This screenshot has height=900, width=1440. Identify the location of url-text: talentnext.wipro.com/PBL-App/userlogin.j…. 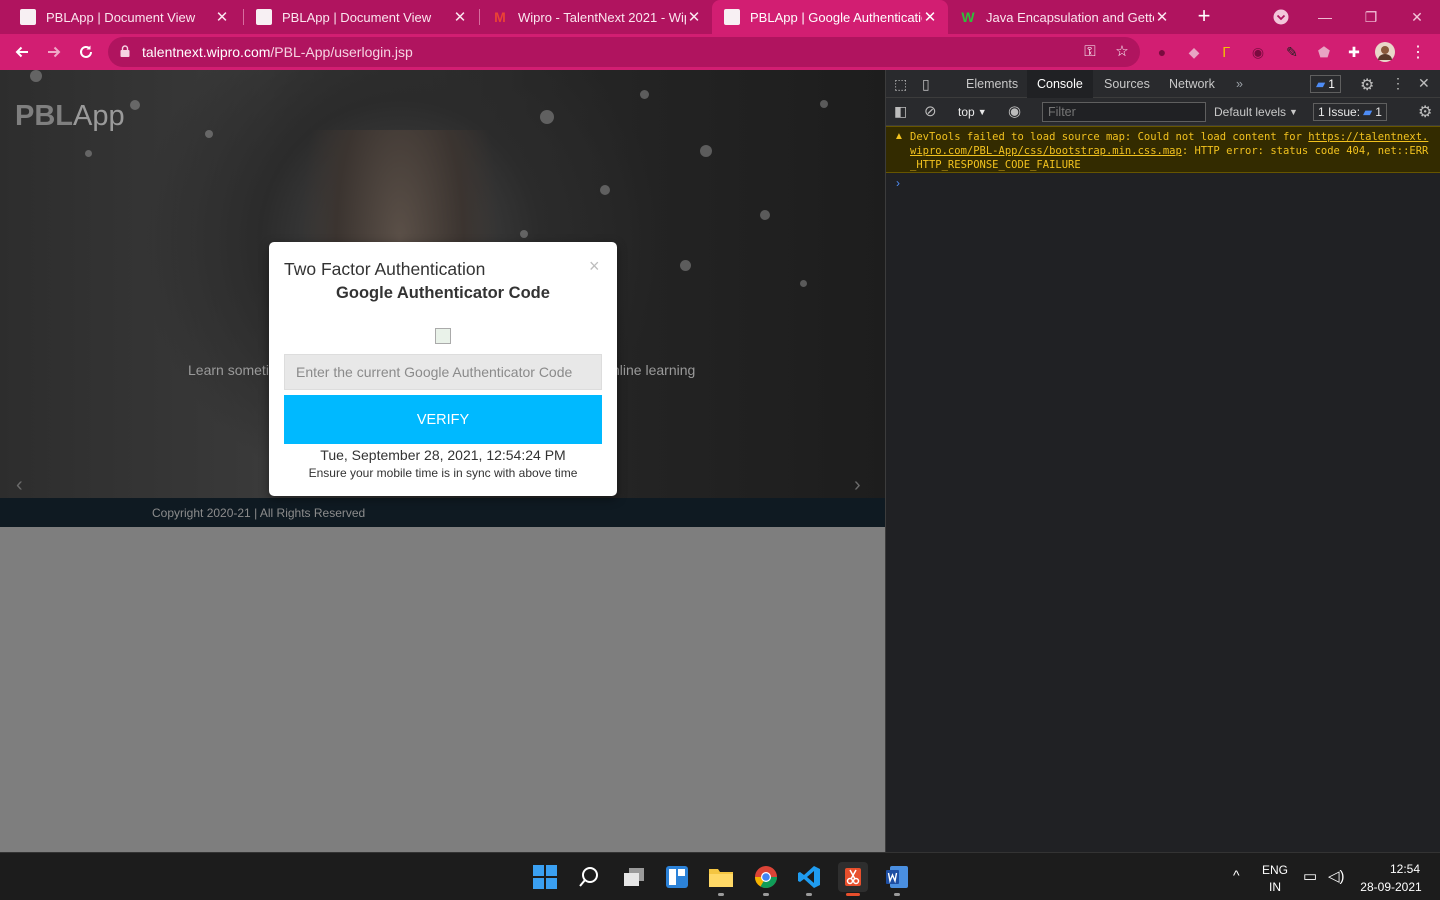
(277, 52).